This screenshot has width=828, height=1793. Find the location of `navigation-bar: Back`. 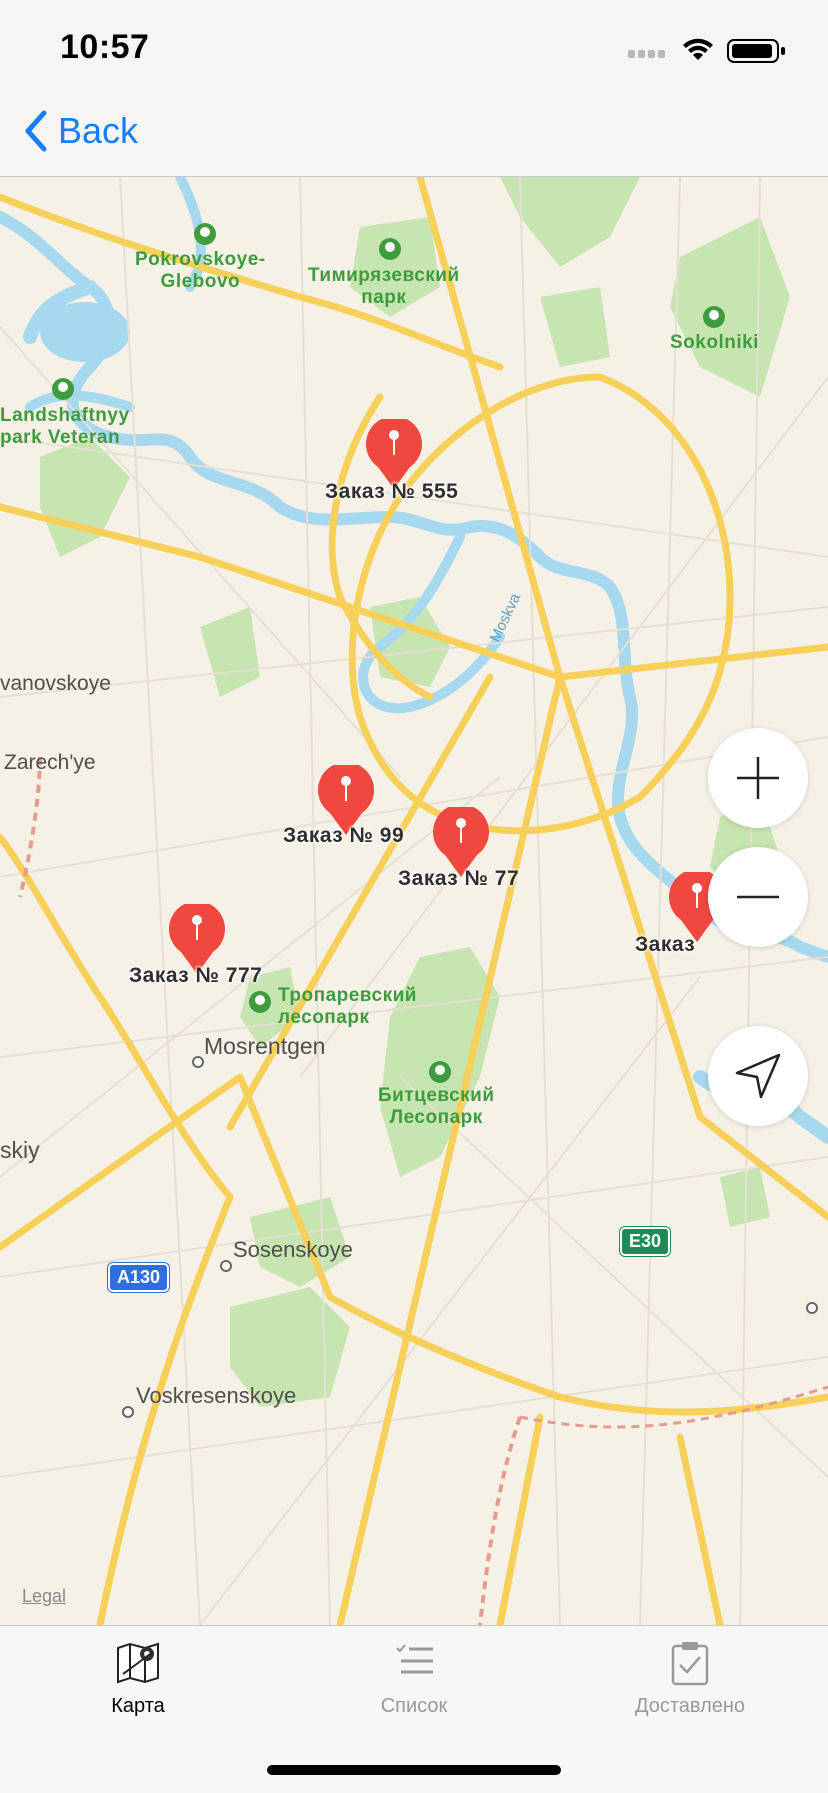

navigation-bar: Back is located at coordinates (414, 138).